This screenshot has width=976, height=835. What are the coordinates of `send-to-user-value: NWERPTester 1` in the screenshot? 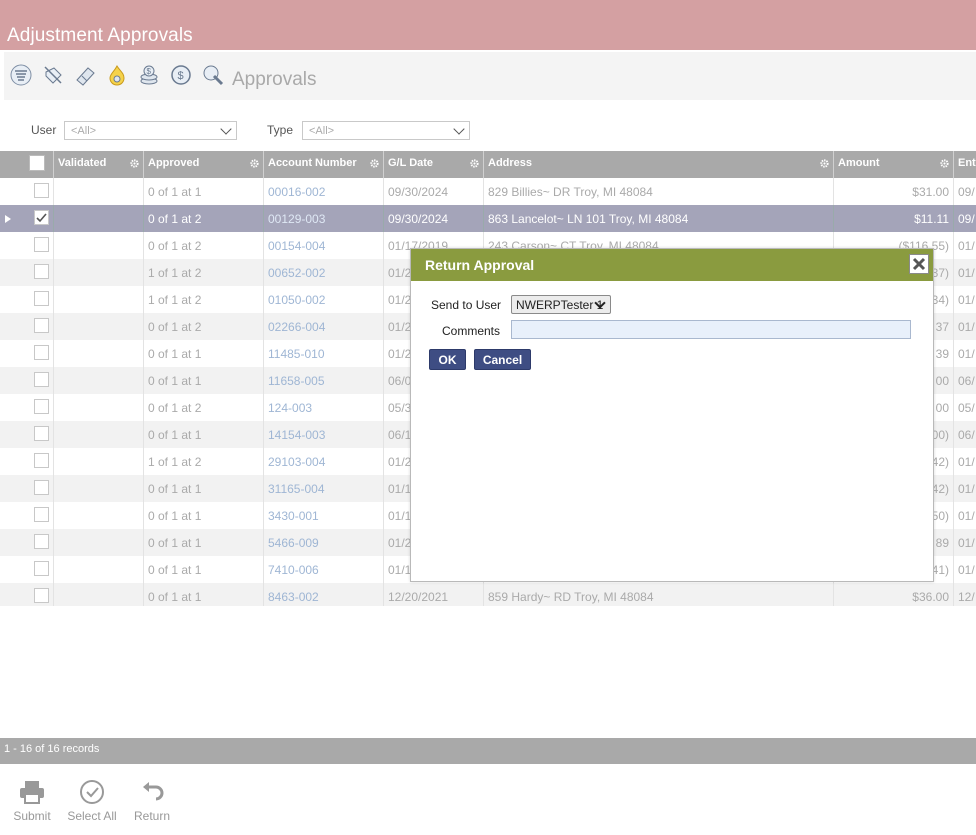 It's located at (560, 305).